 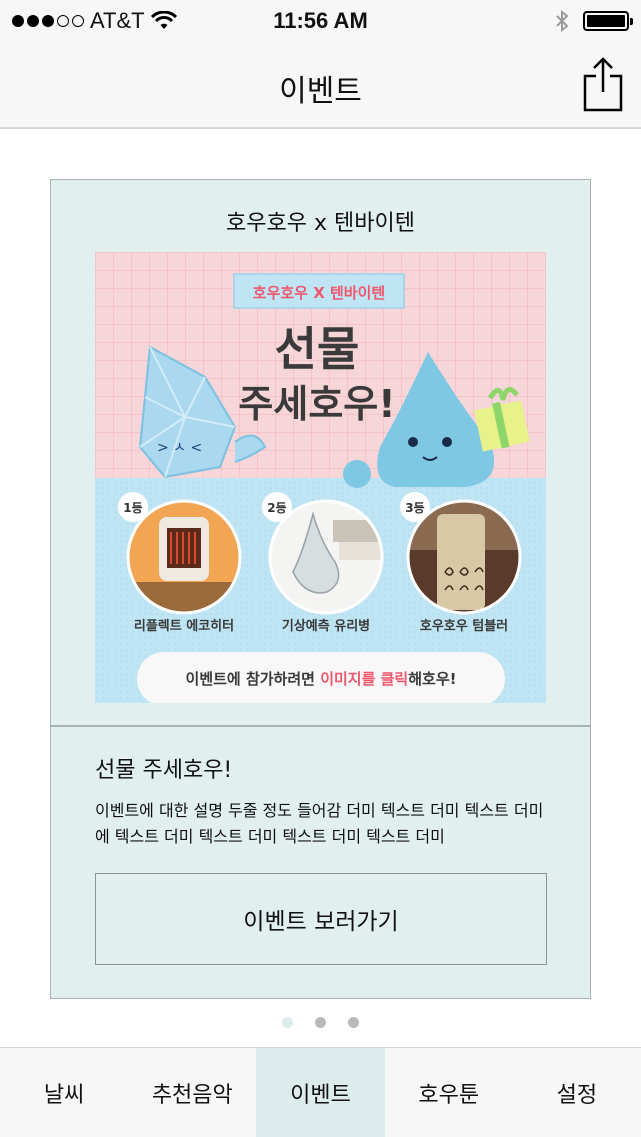 What do you see at coordinates (164, 770) in the screenshot?
I see `event-subtitle: 선물 주세호우!` at bounding box center [164, 770].